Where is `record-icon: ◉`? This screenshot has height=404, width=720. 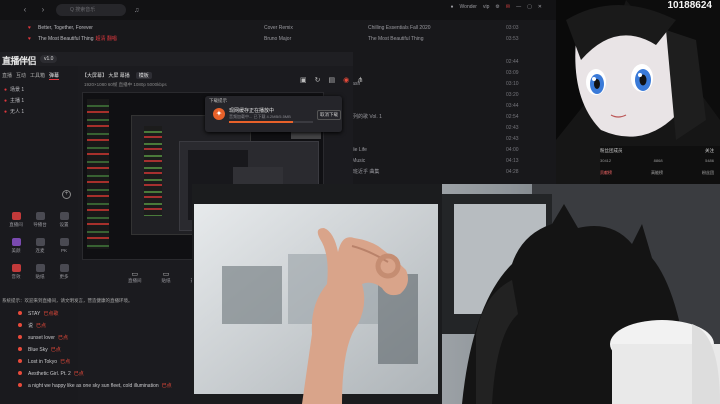
record-icon: ◉ is located at coordinates (346, 80).